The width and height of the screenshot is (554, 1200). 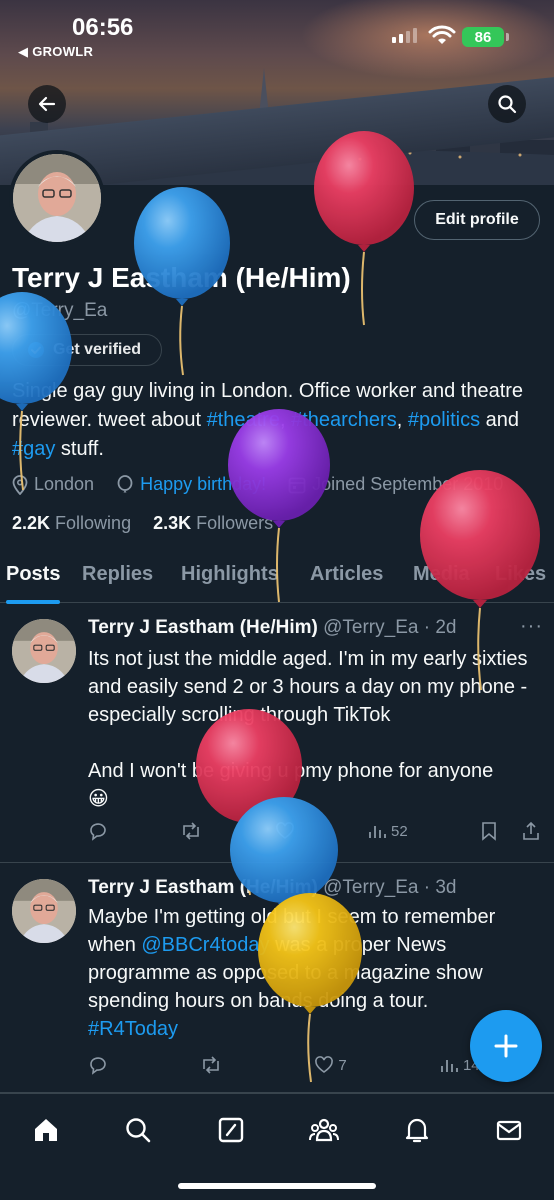 What do you see at coordinates (125, 483) in the screenshot?
I see `balloon-icon` at bounding box center [125, 483].